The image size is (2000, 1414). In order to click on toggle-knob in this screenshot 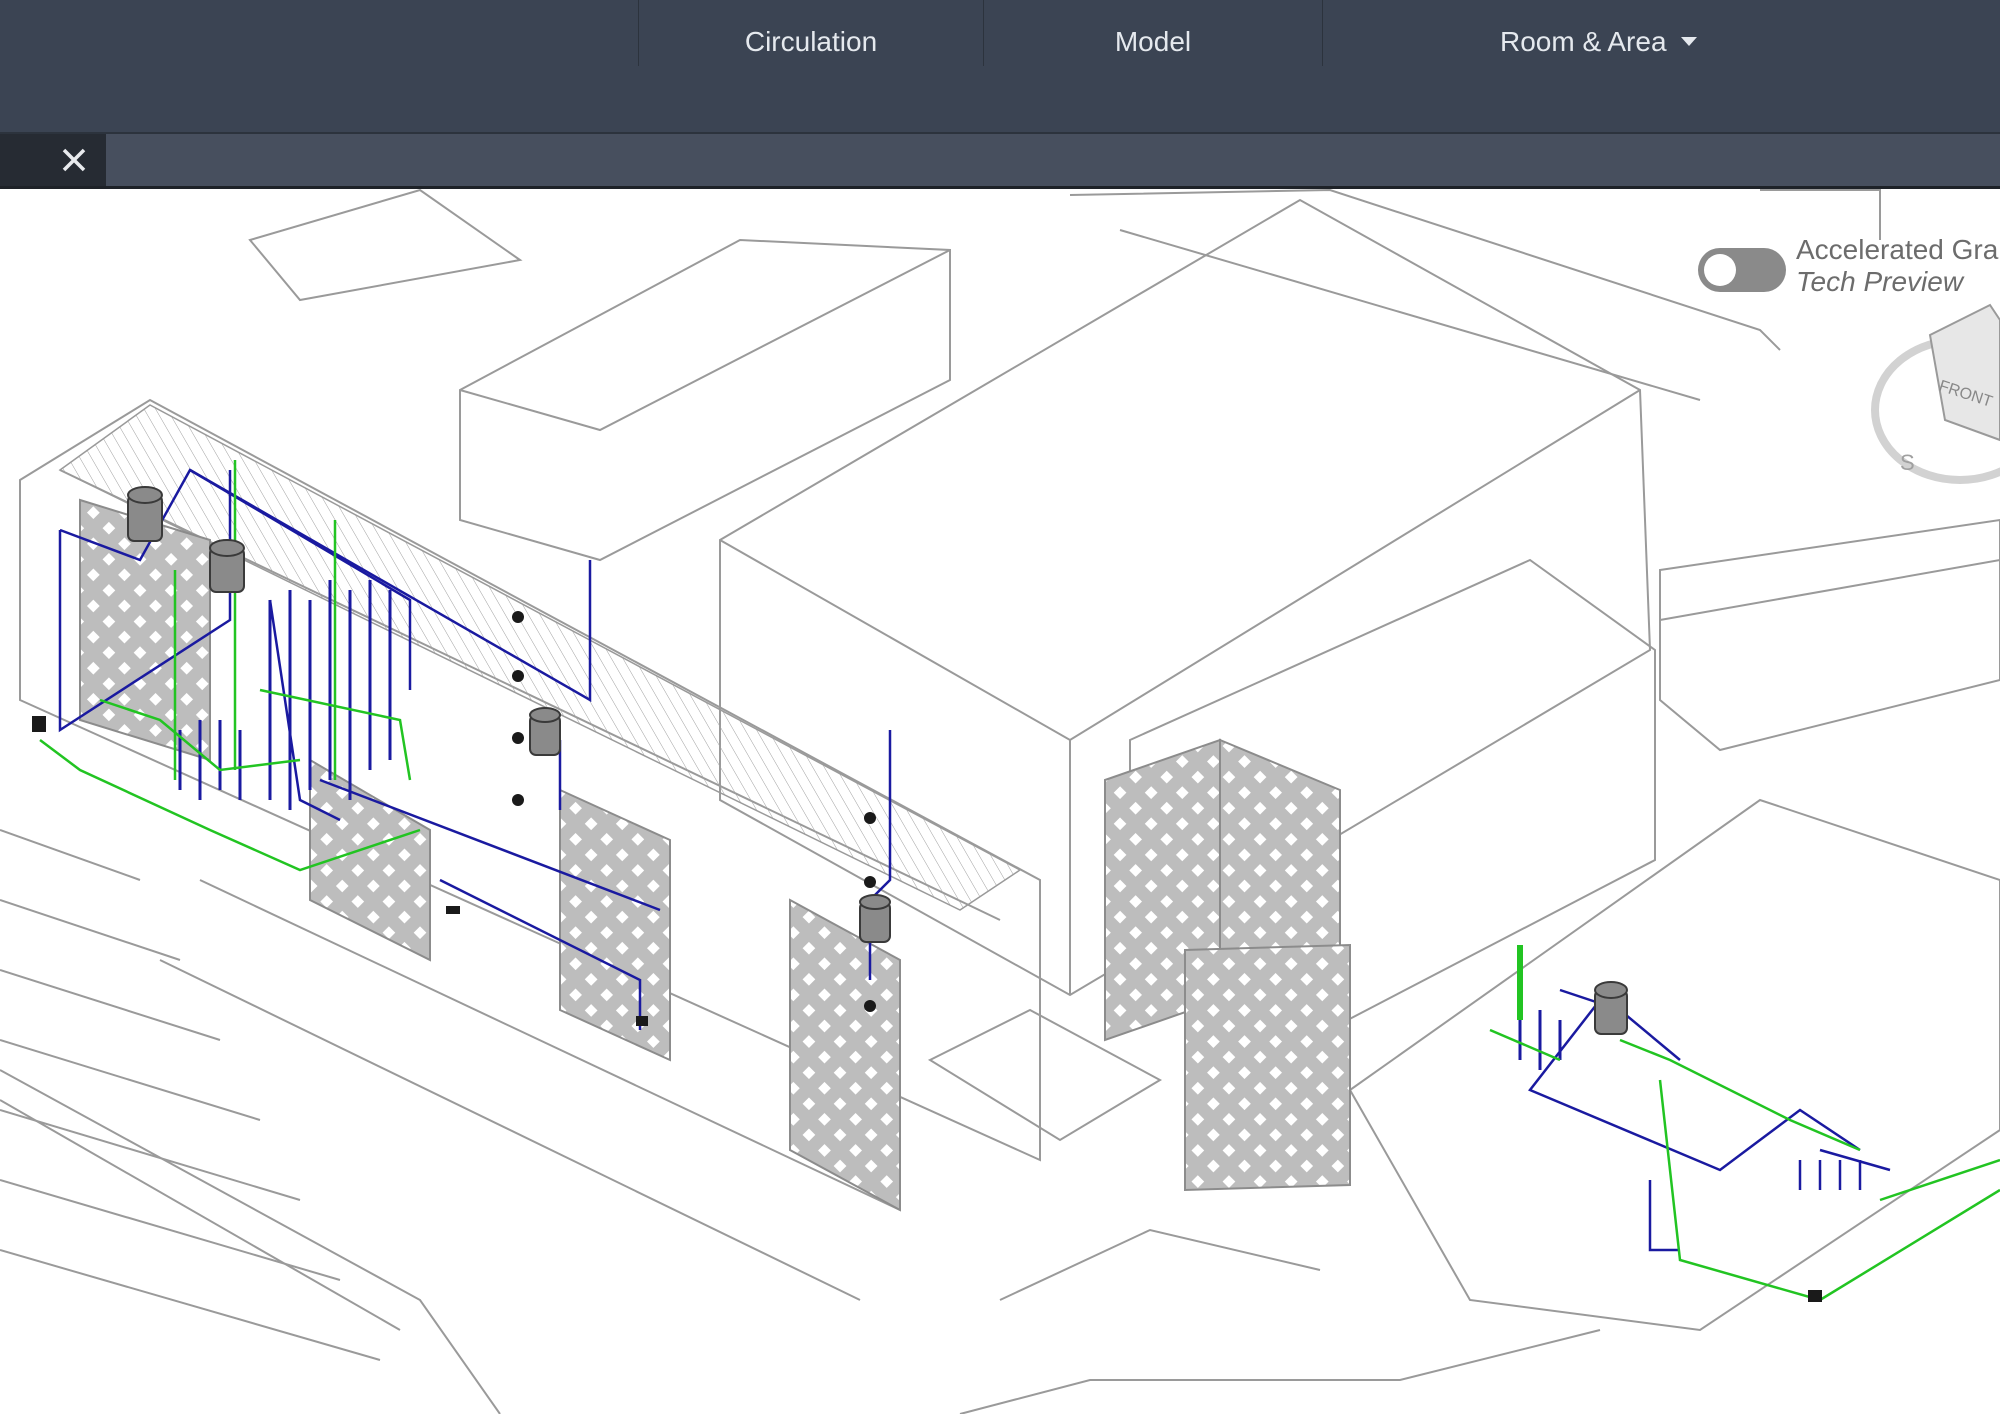, I will do `click(1720, 270)`.